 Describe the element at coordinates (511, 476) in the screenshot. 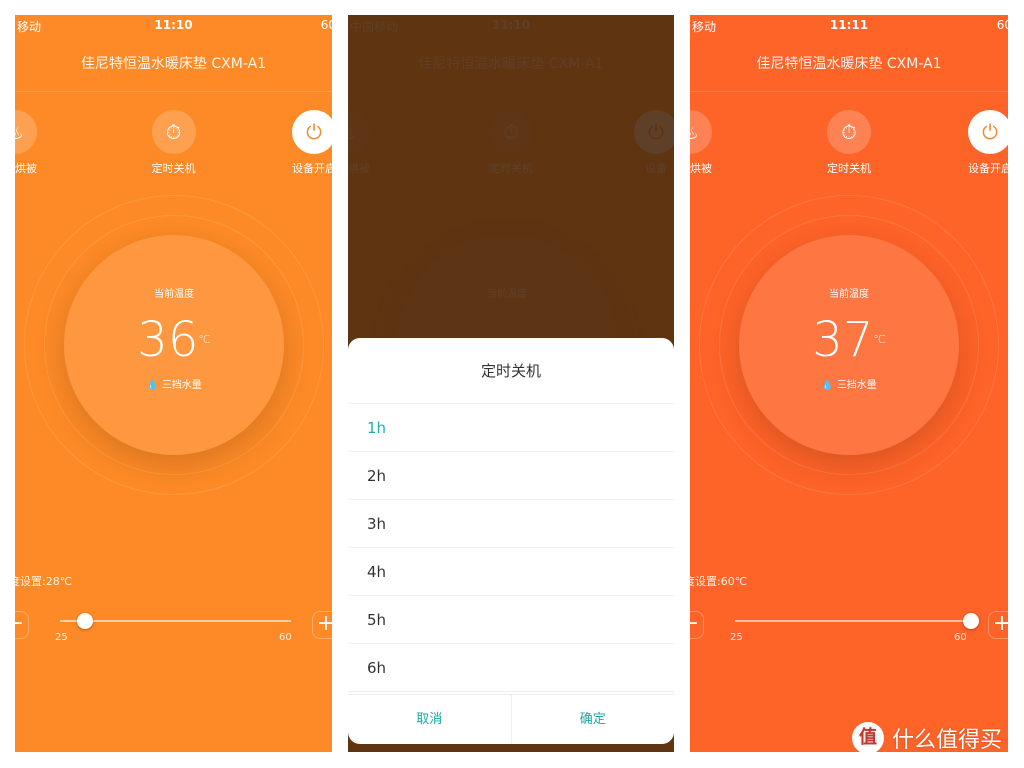

I see `timer-option-2h: 2h` at that location.